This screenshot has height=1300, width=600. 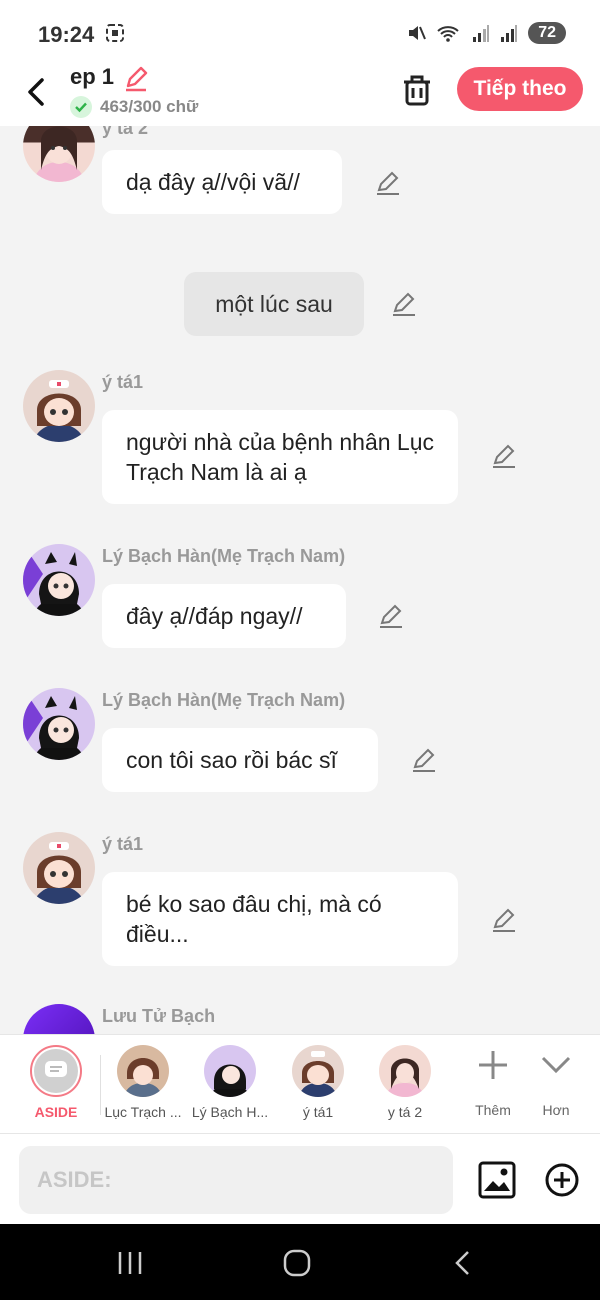 What do you see at coordinates (66, 34) in the screenshot?
I see `status-time: 19:24` at bounding box center [66, 34].